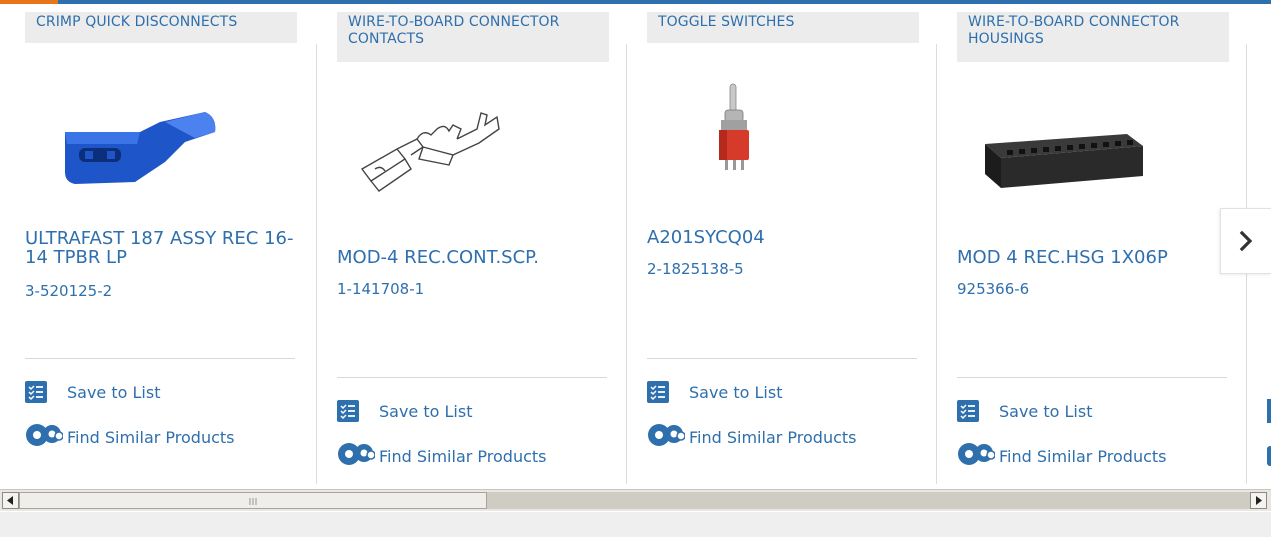 The image size is (1271, 537). I want to click on horizontal-scrollbar, so click(635, 500).